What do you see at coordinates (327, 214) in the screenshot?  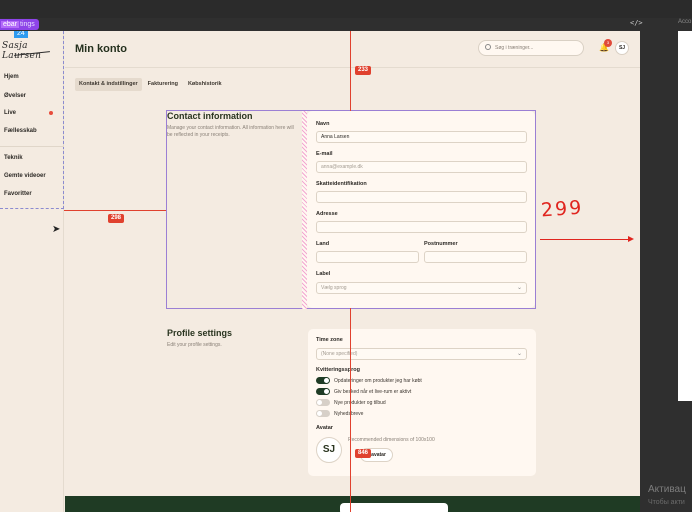 I see `address-label: Adresse` at bounding box center [327, 214].